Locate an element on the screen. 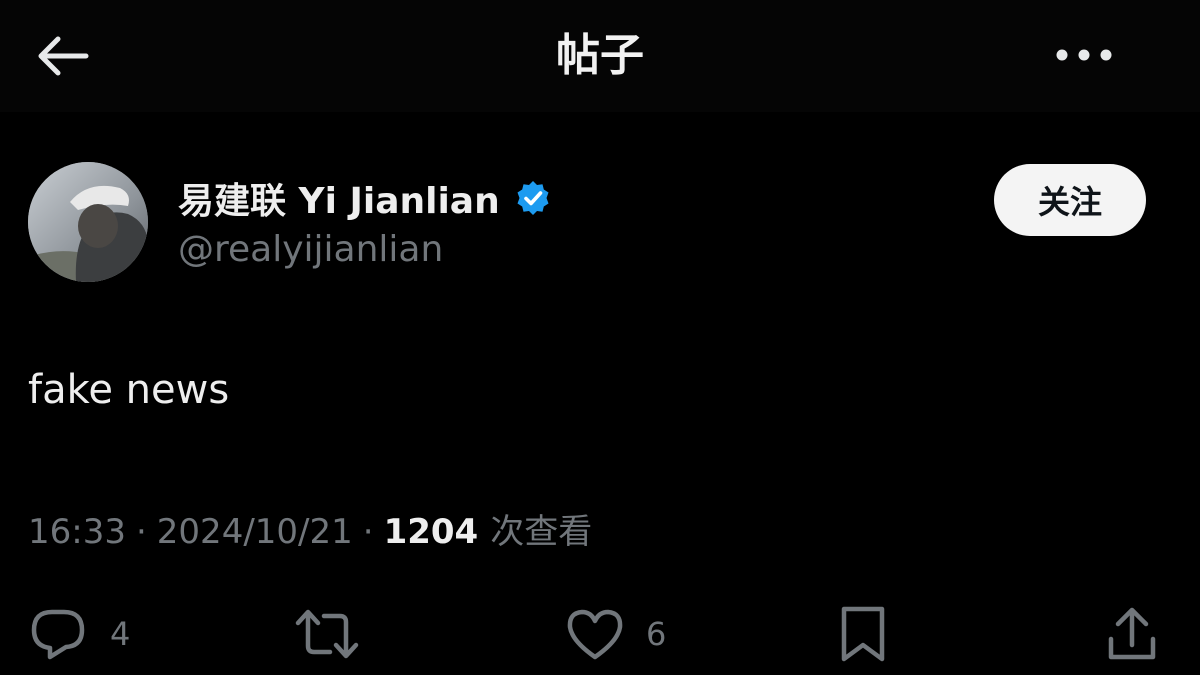 The image size is (1200, 675). bookmark-icon is located at coordinates (863, 634).